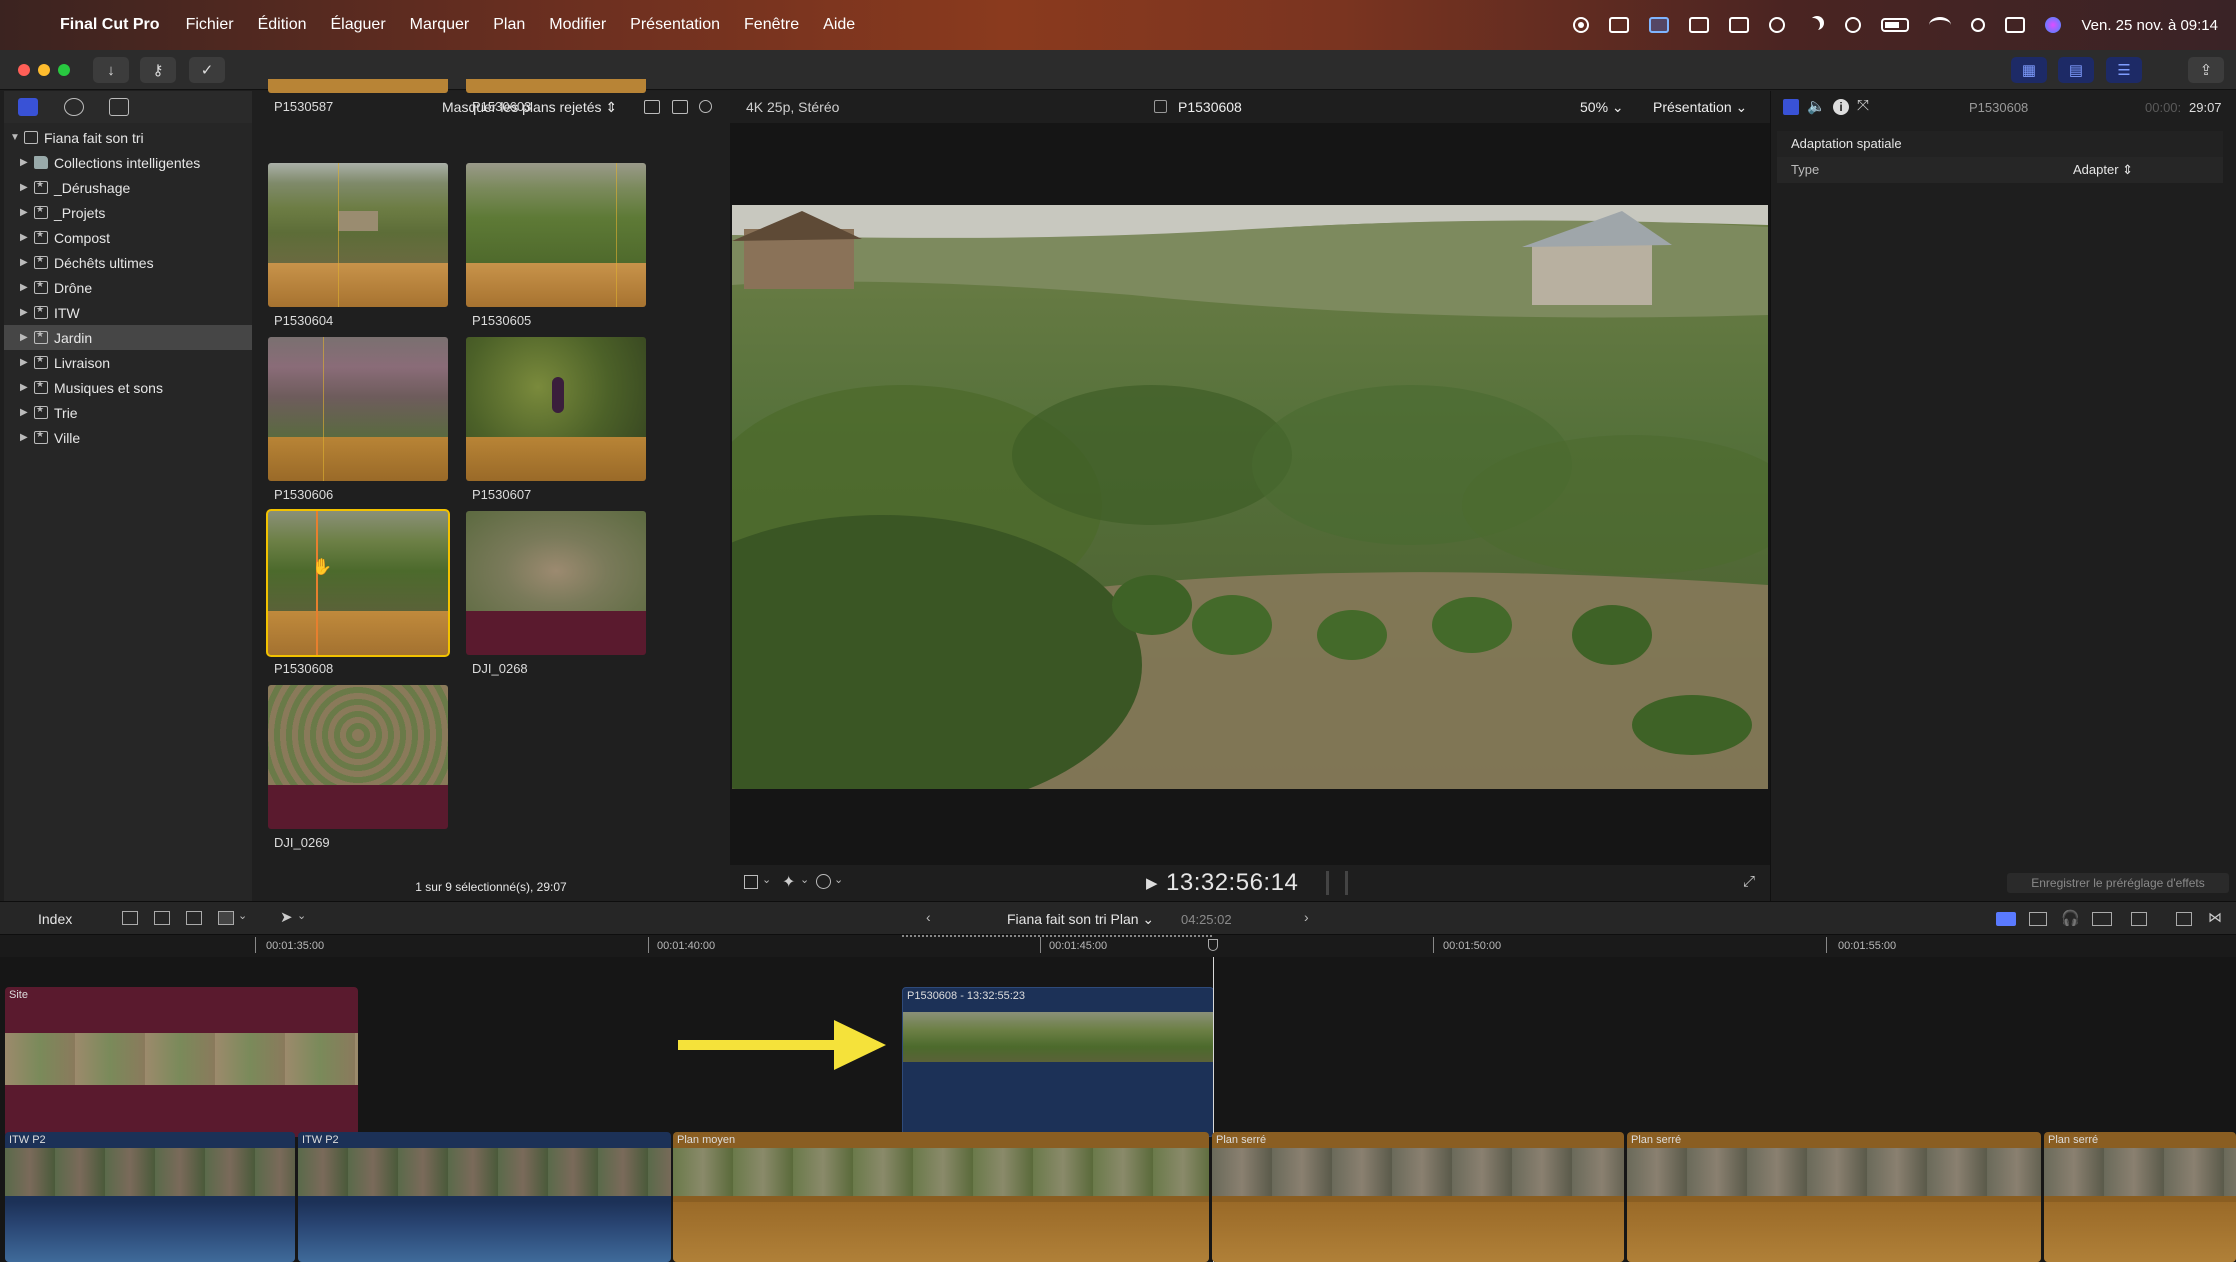 This screenshot has height=1262, width=2236. Describe the element at coordinates (207, 70) in the screenshot. I see `background-tasks-button: ✓` at that location.